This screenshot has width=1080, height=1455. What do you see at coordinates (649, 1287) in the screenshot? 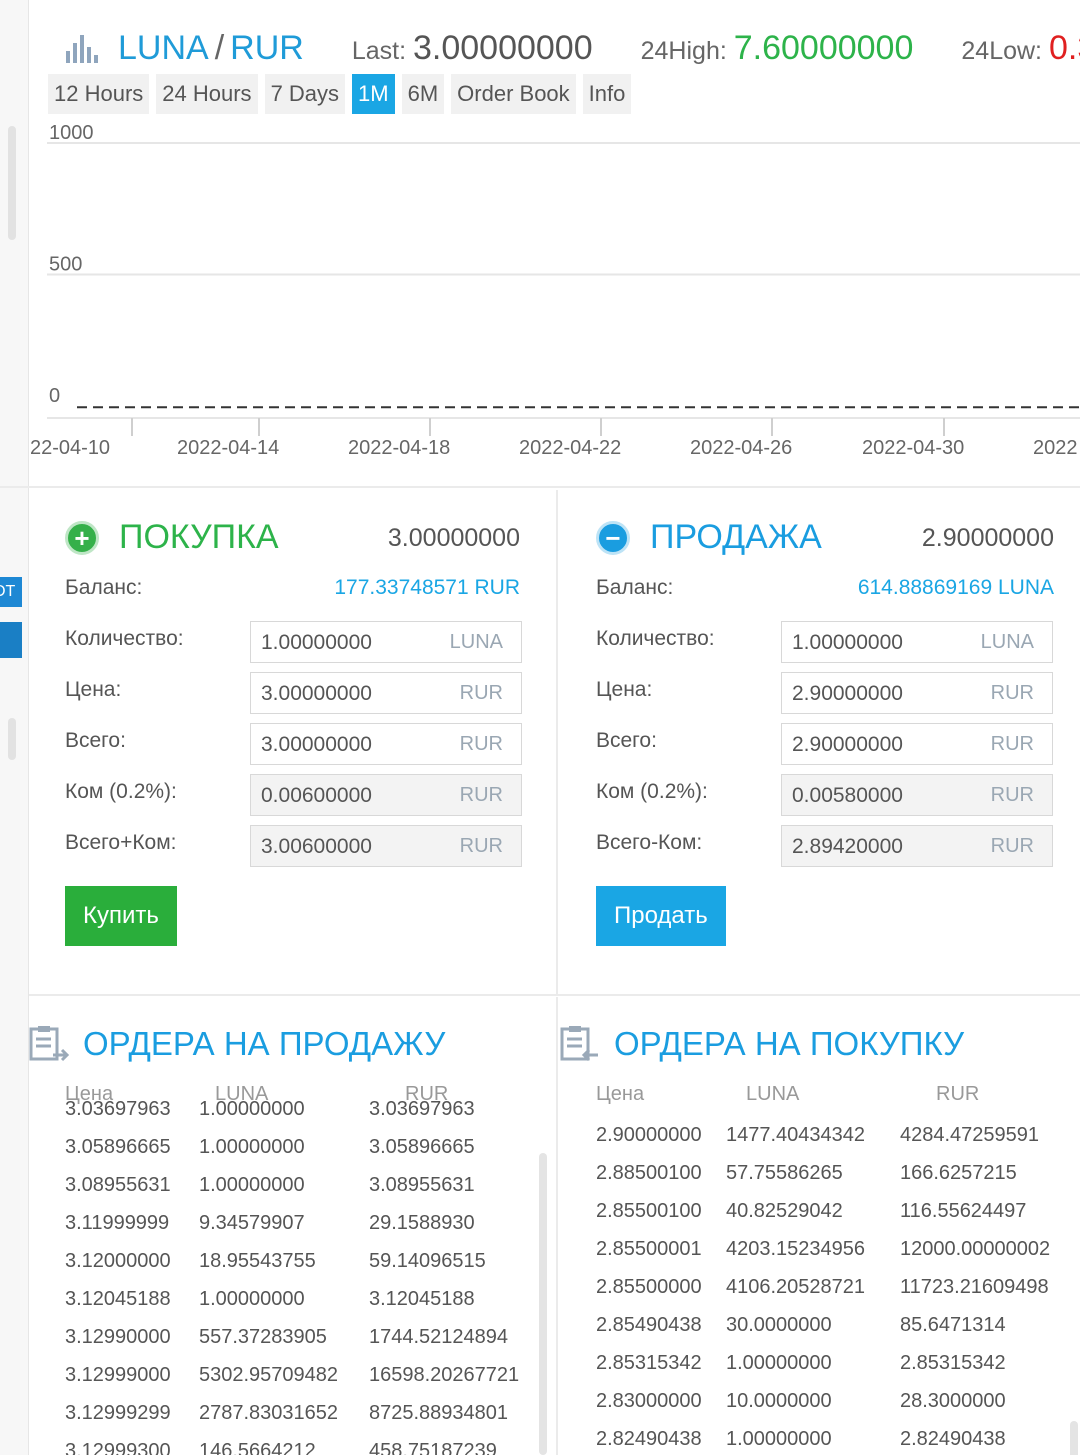
I see `order-price: 2.85500000` at bounding box center [649, 1287].